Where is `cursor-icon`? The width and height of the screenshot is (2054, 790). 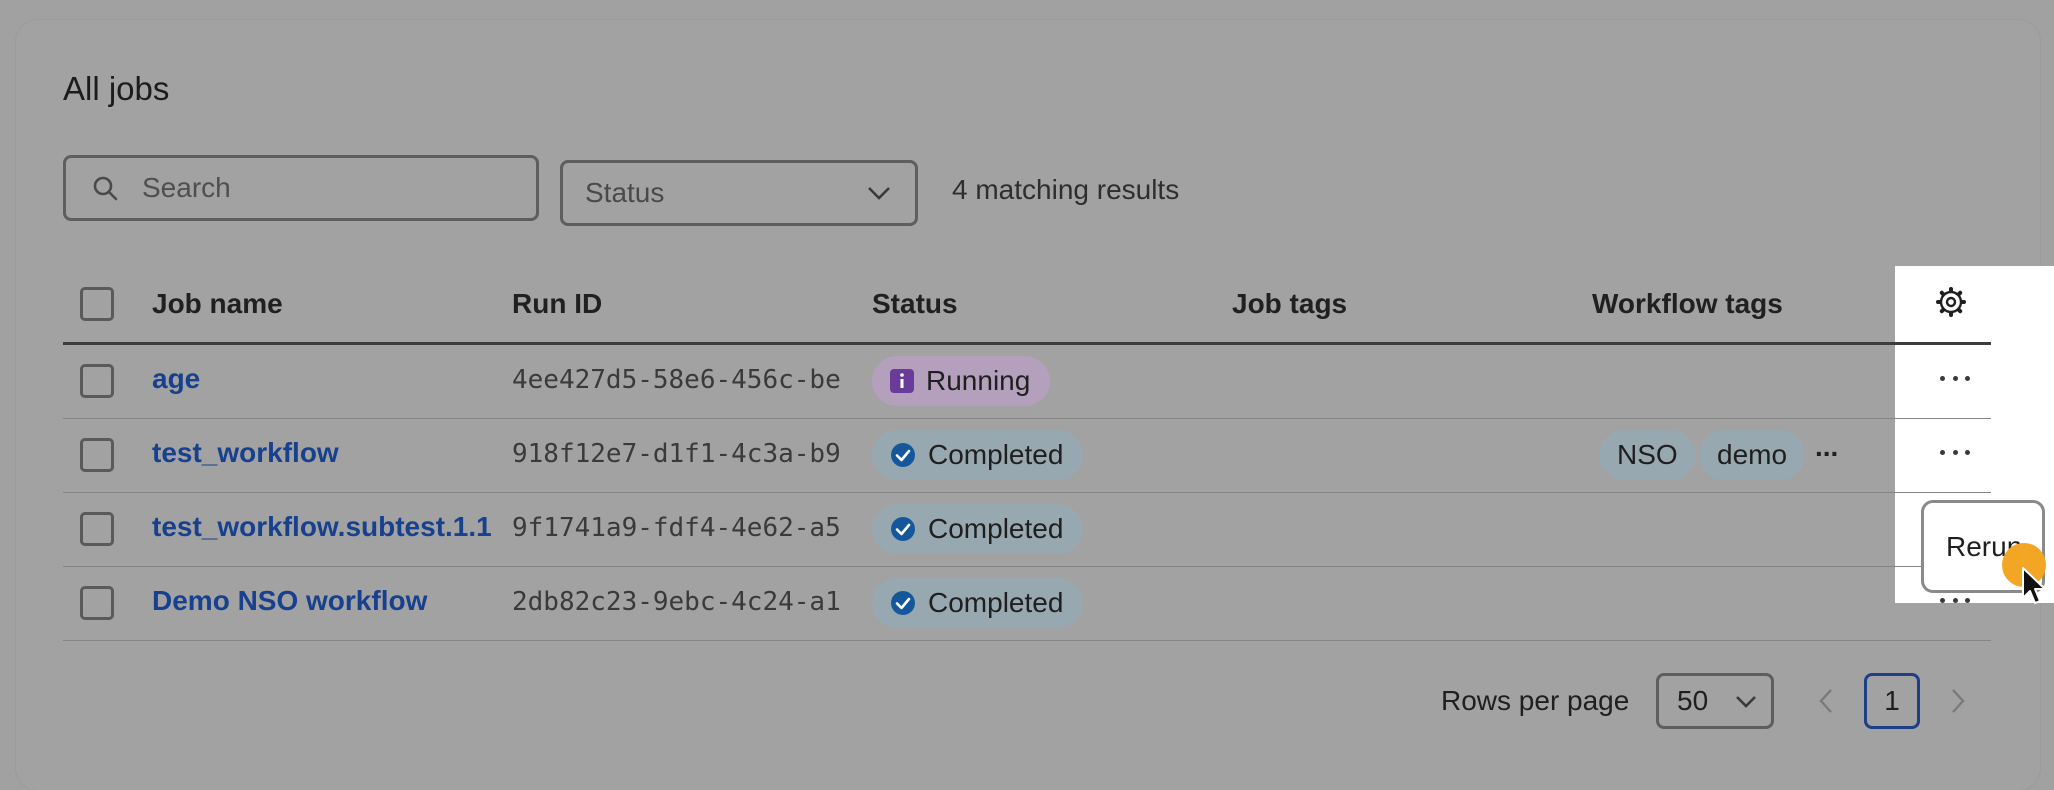
cursor-icon is located at coordinates (2034, 585).